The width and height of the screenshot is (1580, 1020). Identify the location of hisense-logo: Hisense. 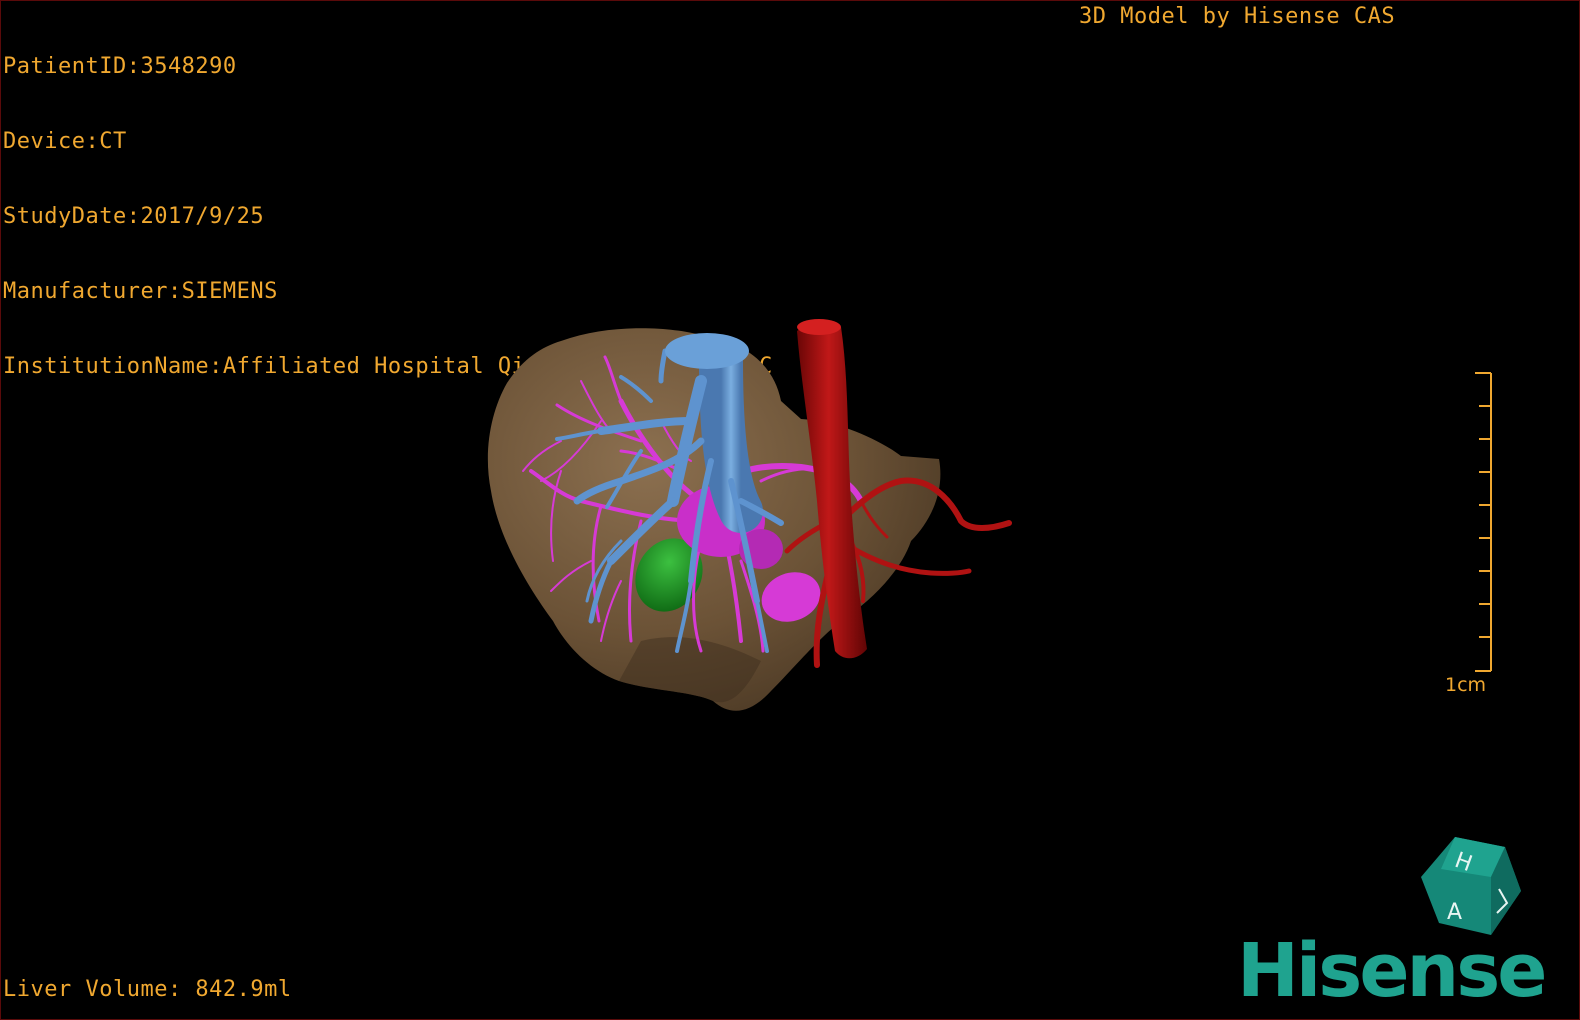
(1392, 971).